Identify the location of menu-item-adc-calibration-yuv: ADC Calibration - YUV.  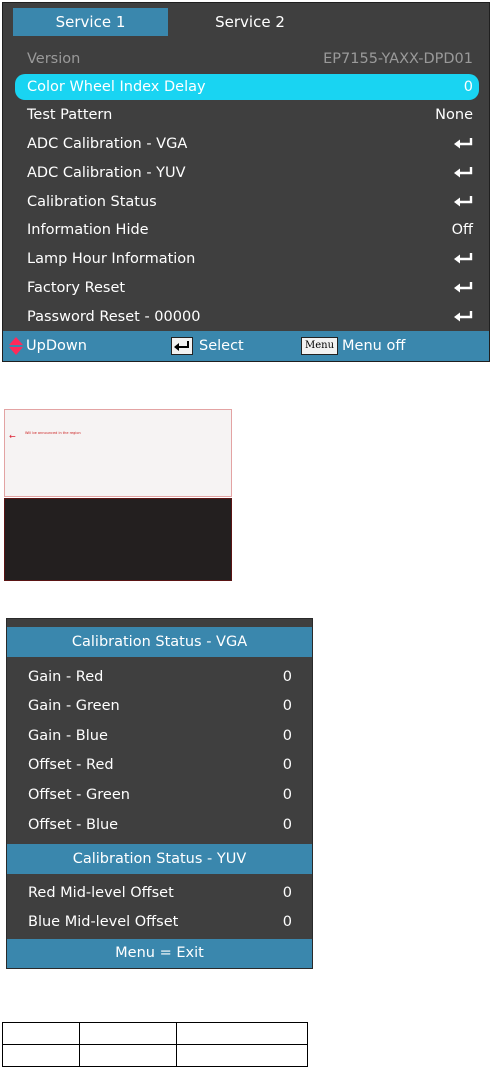
(247, 173).